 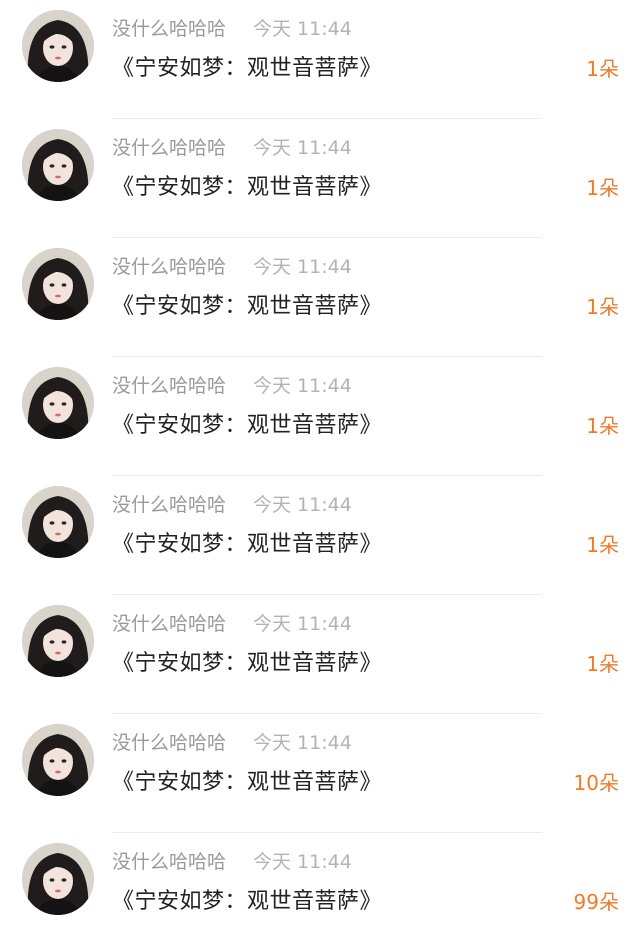 What do you see at coordinates (596, 783) in the screenshot?
I see `gift-count: 10朵` at bounding box center [596, 783].